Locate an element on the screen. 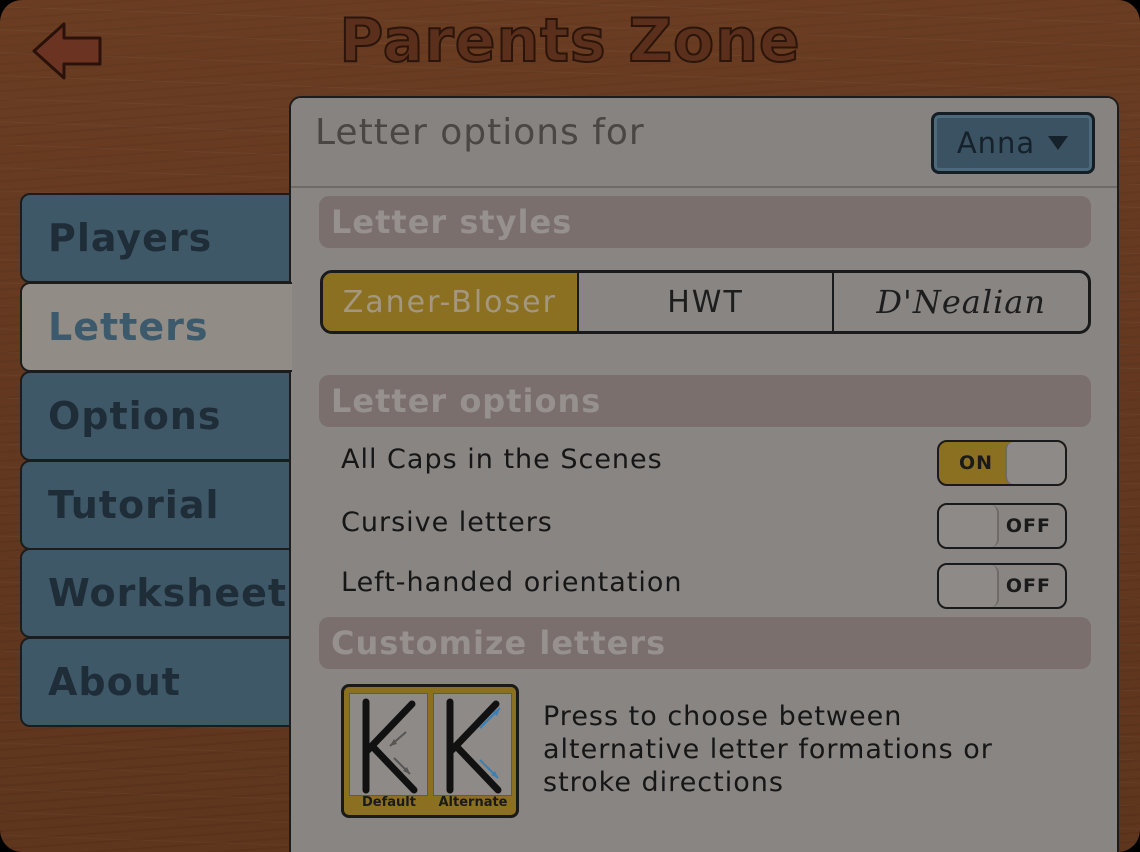  section-heading: Customize letters is located at coordinates (499, 643).